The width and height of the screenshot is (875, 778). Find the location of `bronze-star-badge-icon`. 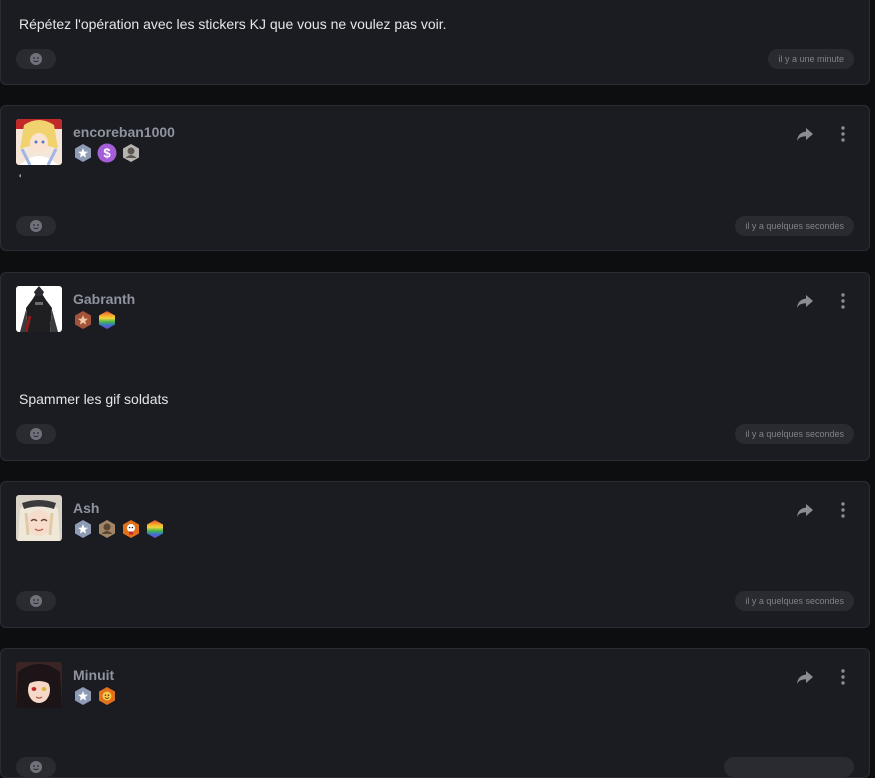

bronze-star-badge-icon is located at coordinates (83, 320).